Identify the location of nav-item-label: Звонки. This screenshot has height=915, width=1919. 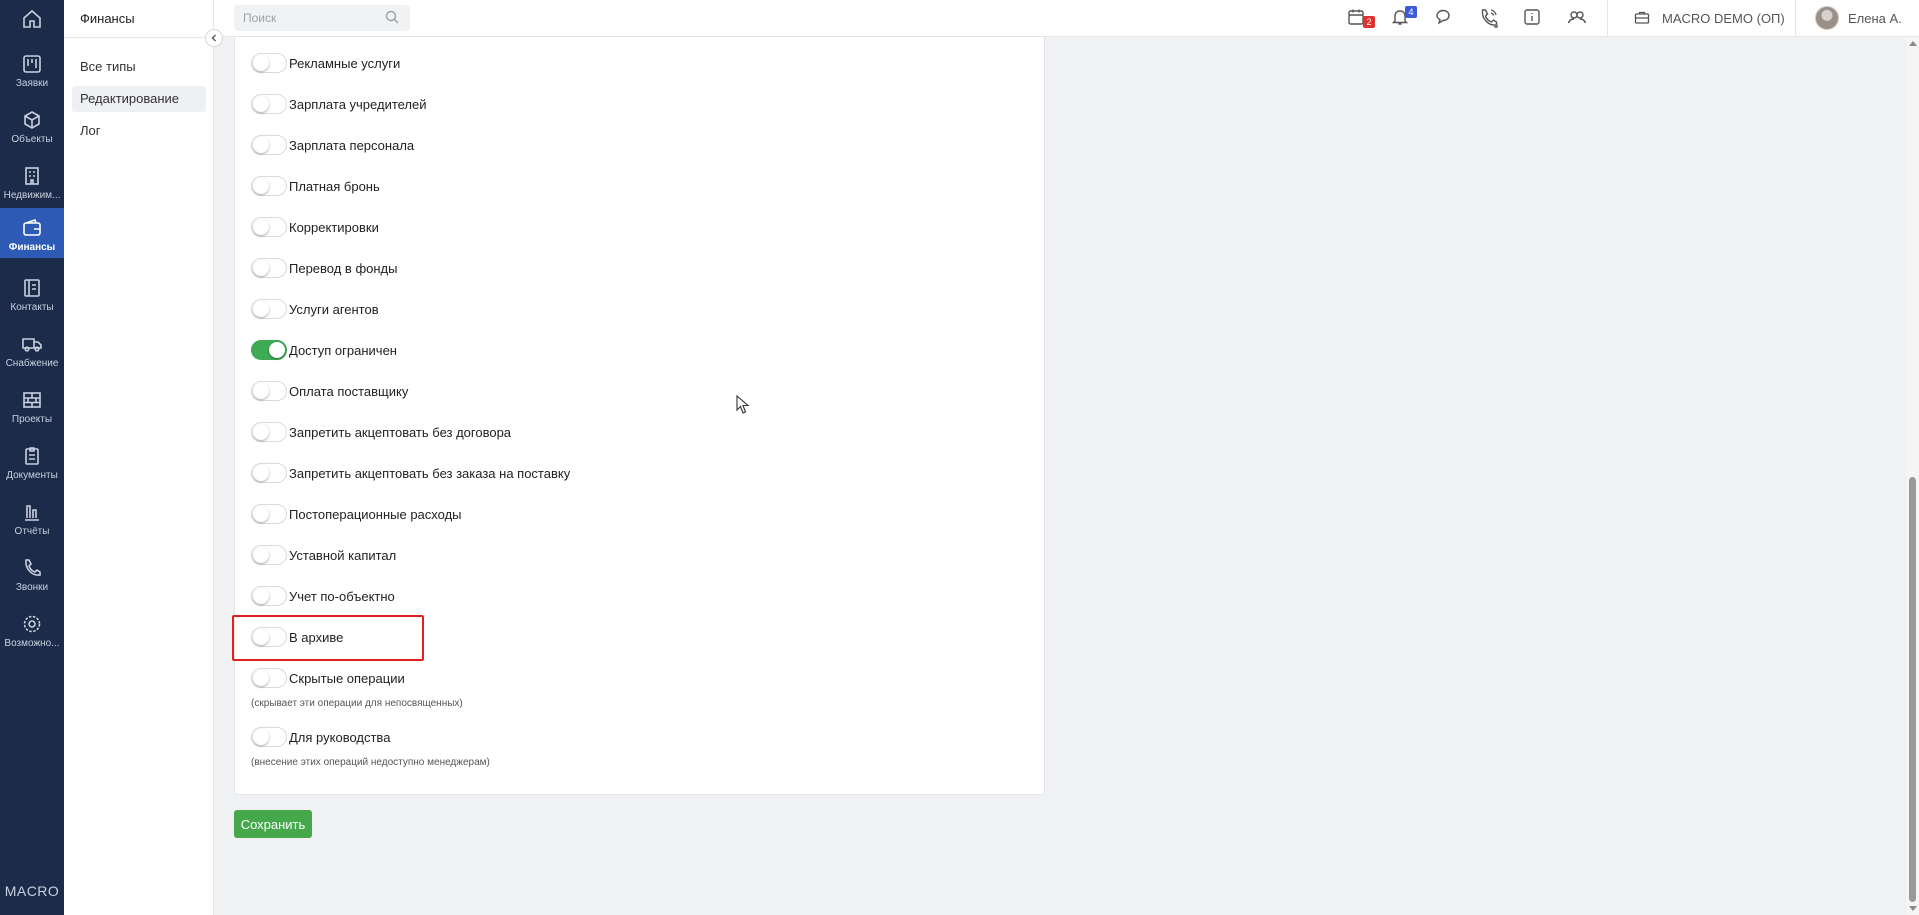
(32, 587).